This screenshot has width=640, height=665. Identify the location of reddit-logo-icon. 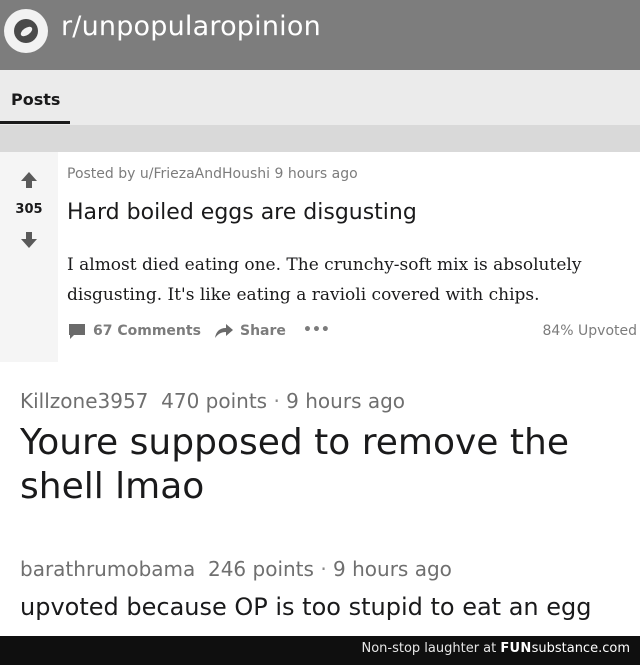
(26, 31).